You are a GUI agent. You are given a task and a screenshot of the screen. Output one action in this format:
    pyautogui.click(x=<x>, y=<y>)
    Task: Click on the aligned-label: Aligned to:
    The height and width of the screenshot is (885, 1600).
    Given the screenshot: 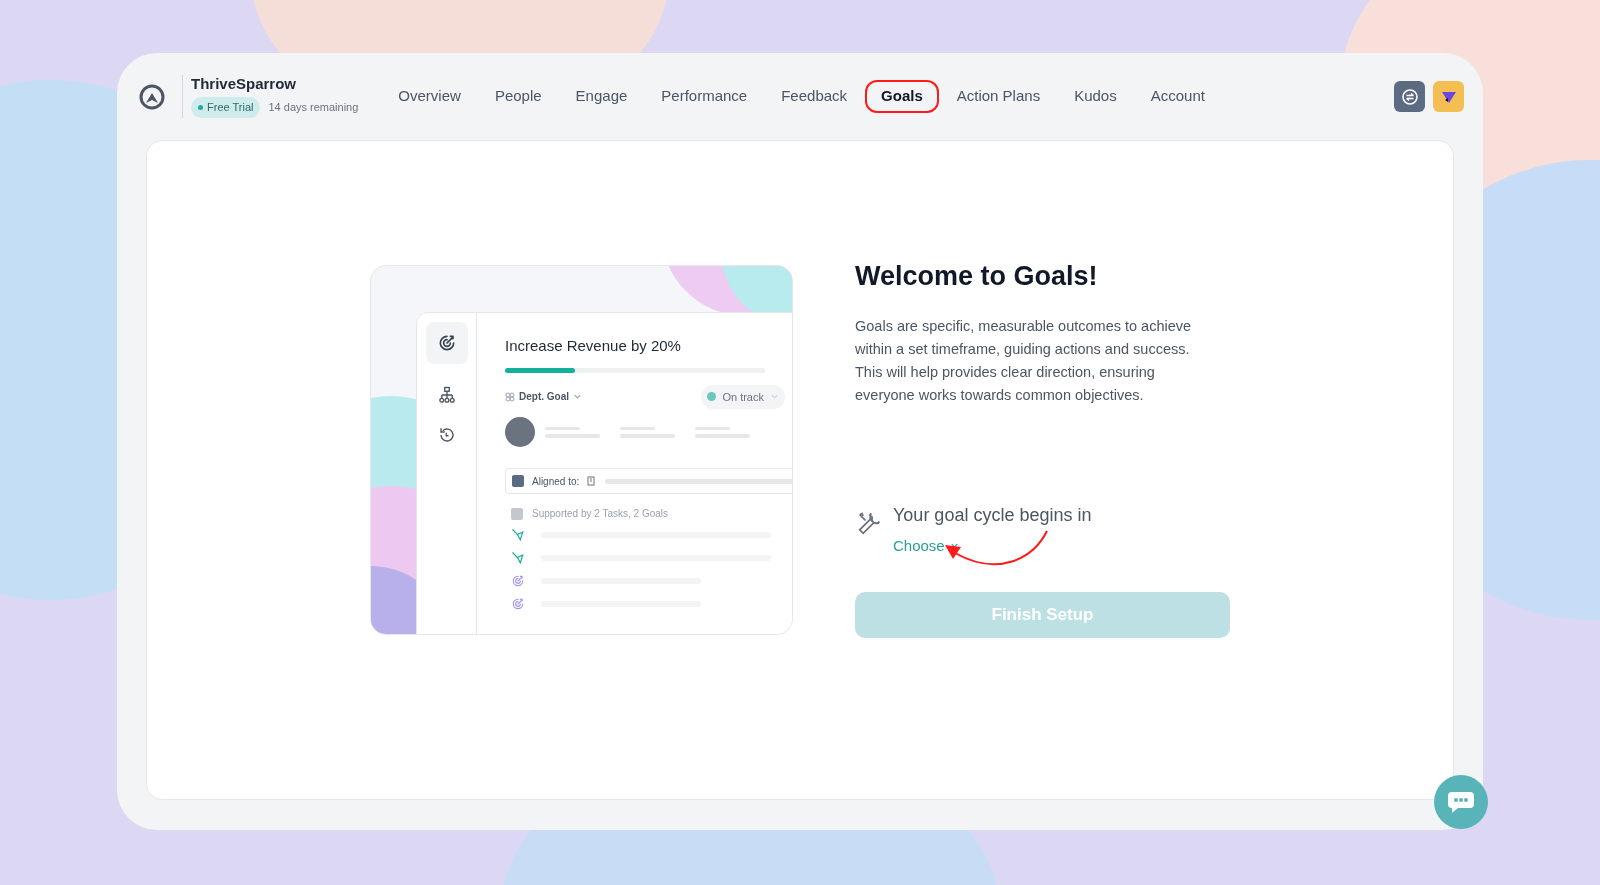 What is the action you would take?
    pyautogui.click(x=556, y=481)
    